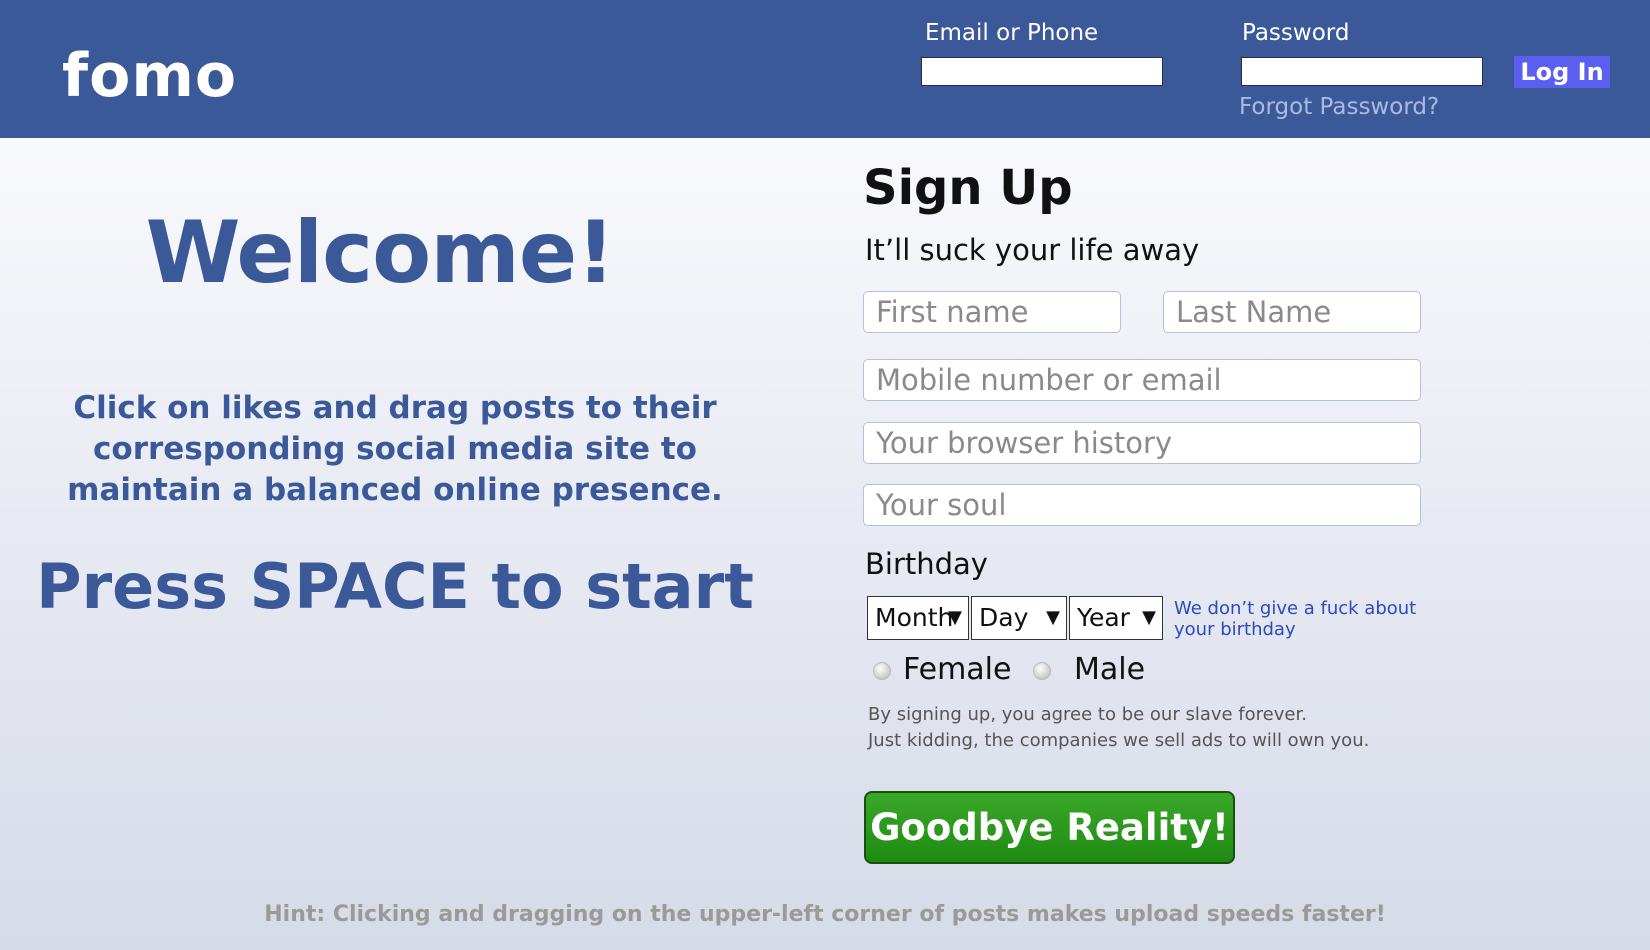  I want to click on email-input, so click(1042, 71).